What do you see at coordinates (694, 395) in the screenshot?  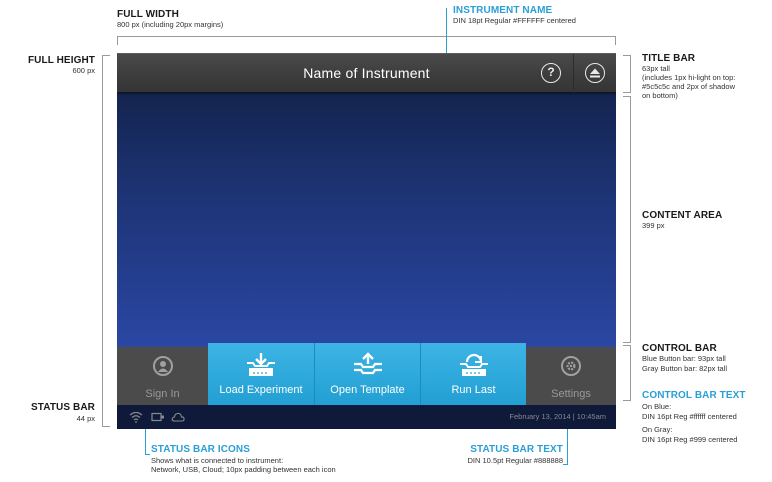 I see `control-bar-text-title: CONTROL BAR TEXT` at bounding box center [694, 395].